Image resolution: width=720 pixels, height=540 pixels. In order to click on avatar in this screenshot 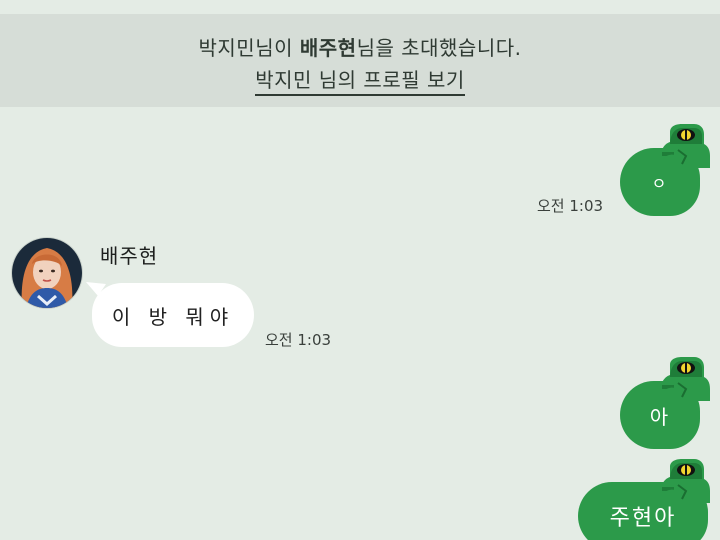, I will do `click(47, 273)`.